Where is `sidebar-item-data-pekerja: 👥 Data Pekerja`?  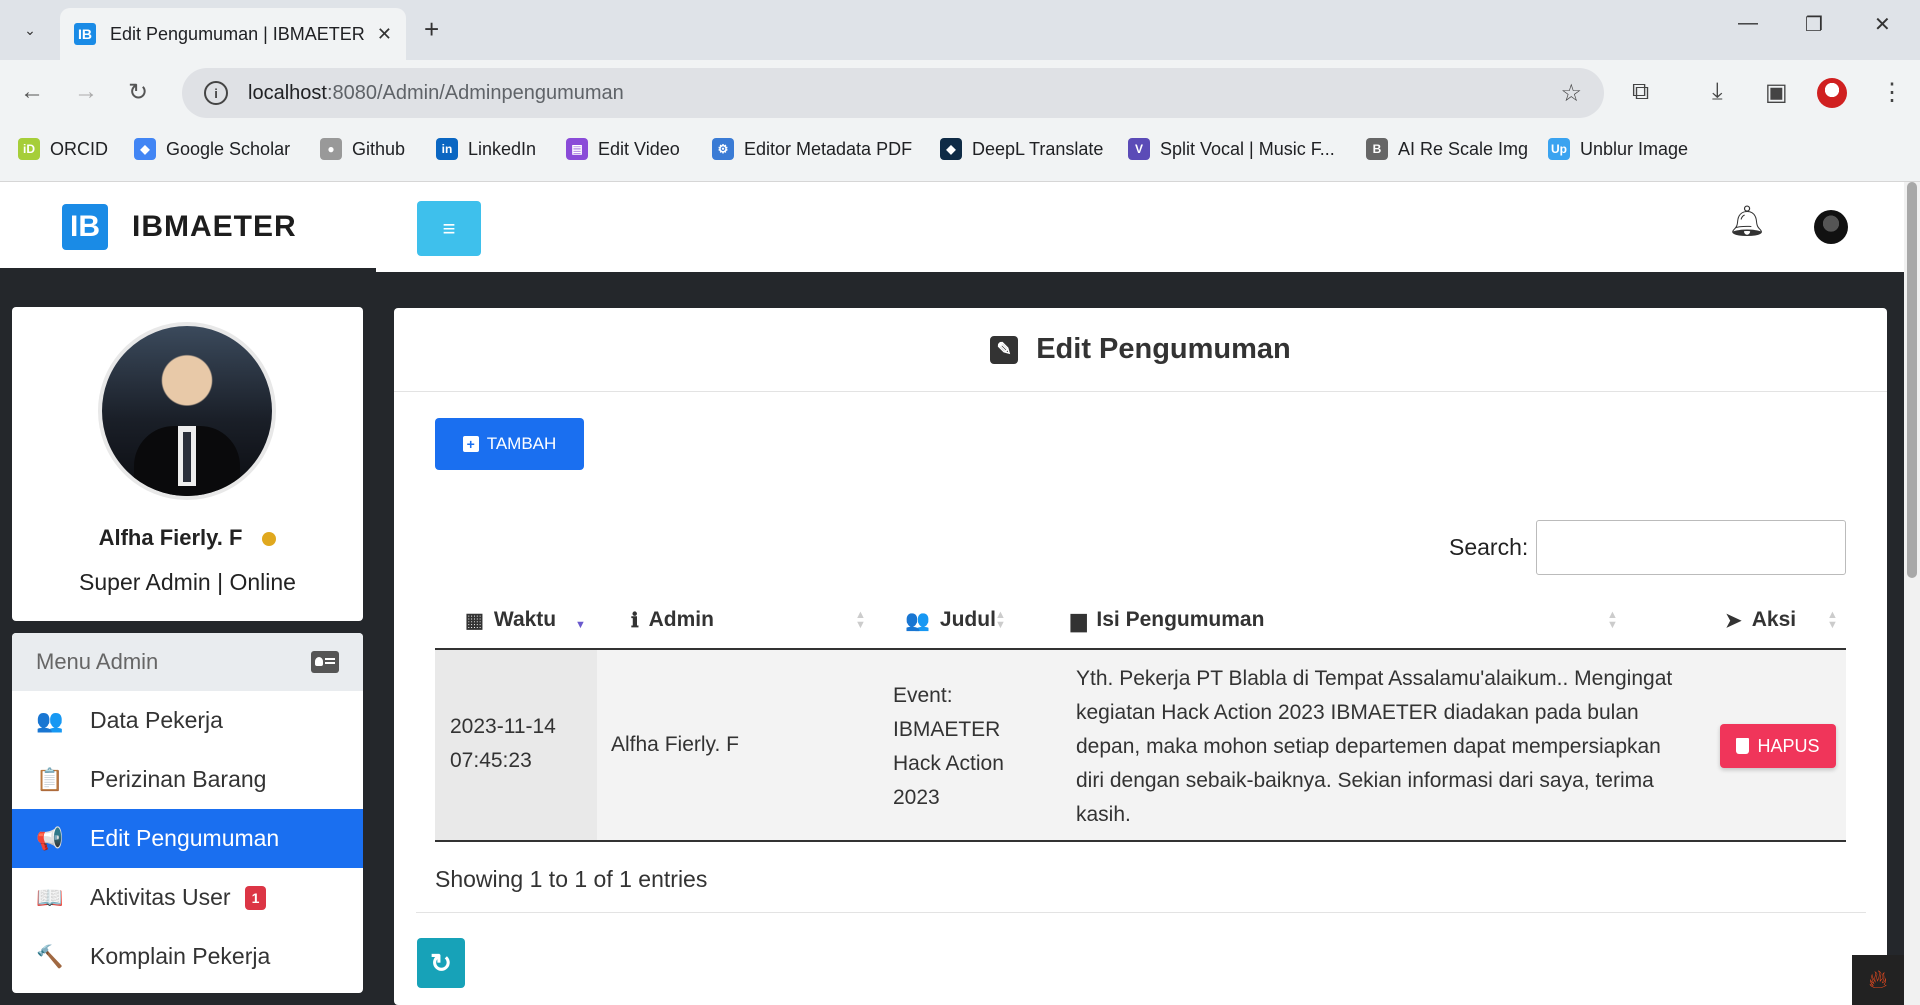
sidebar-item-data-pekerja: 👥 Data Pekerja is located at coordinates (187, 720).